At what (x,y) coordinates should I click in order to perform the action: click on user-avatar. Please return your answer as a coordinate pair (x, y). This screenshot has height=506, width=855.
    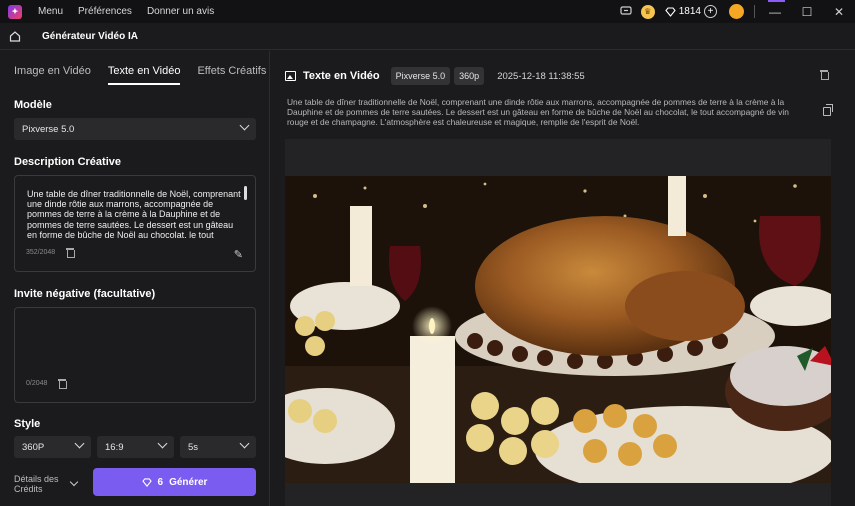
    Looking at the image, I should click on (736, 11).